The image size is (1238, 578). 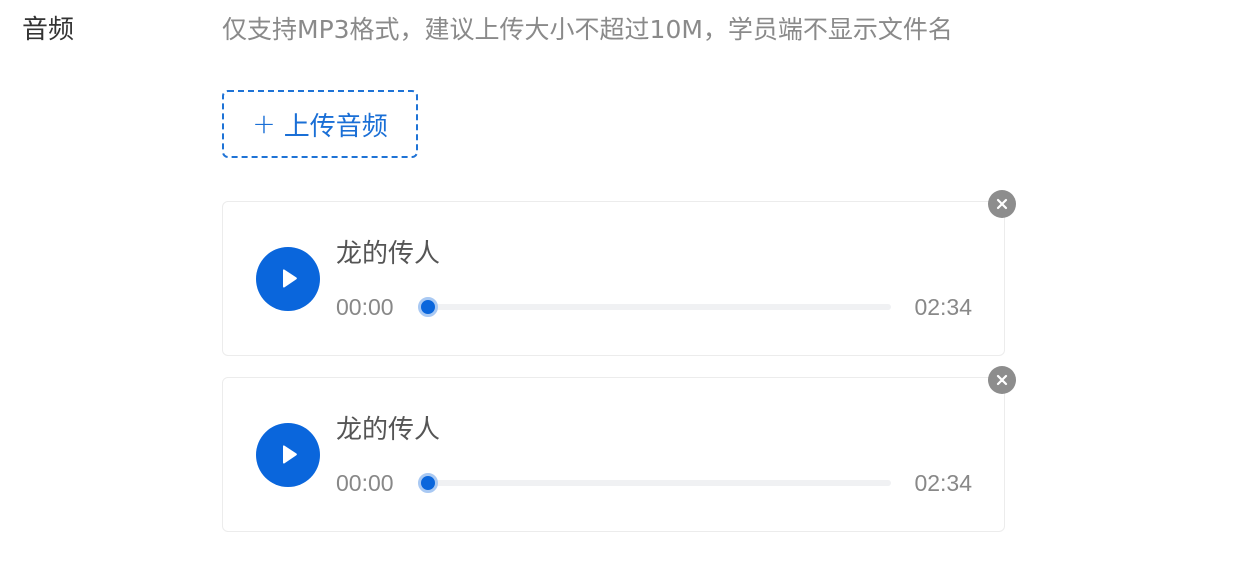 What do you see at coordinates (48, 30) in the screenshot?
I see `field-label: 音频` at bounding box center [48, 30].